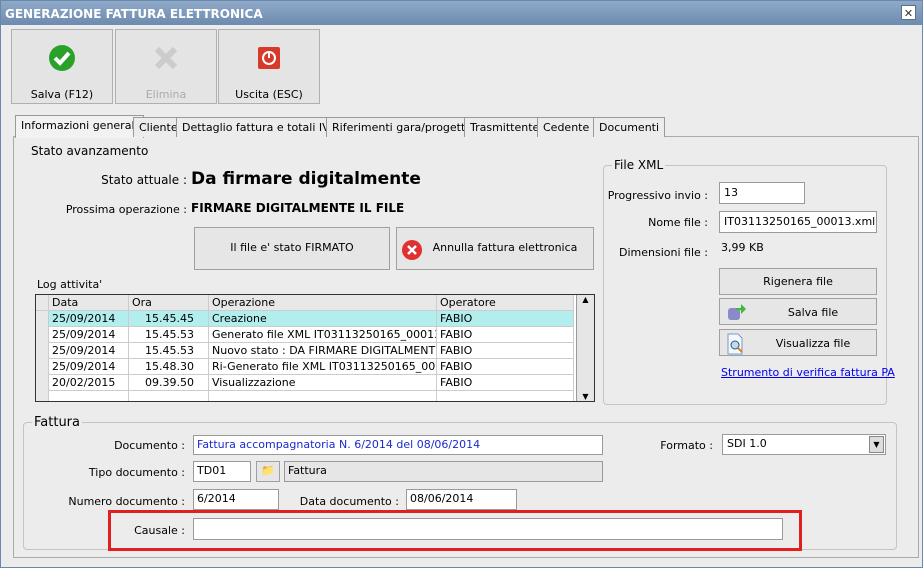  I want to click on table-row: 25/09/2014 15.45.45 Creazione FABIO, so click(305, 319).